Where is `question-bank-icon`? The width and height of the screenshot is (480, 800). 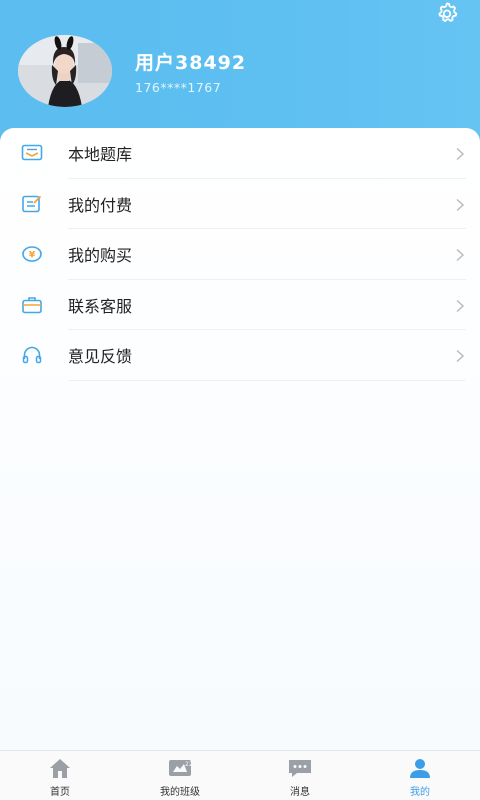 question-bank-icon is located at coordinates (32, 153).